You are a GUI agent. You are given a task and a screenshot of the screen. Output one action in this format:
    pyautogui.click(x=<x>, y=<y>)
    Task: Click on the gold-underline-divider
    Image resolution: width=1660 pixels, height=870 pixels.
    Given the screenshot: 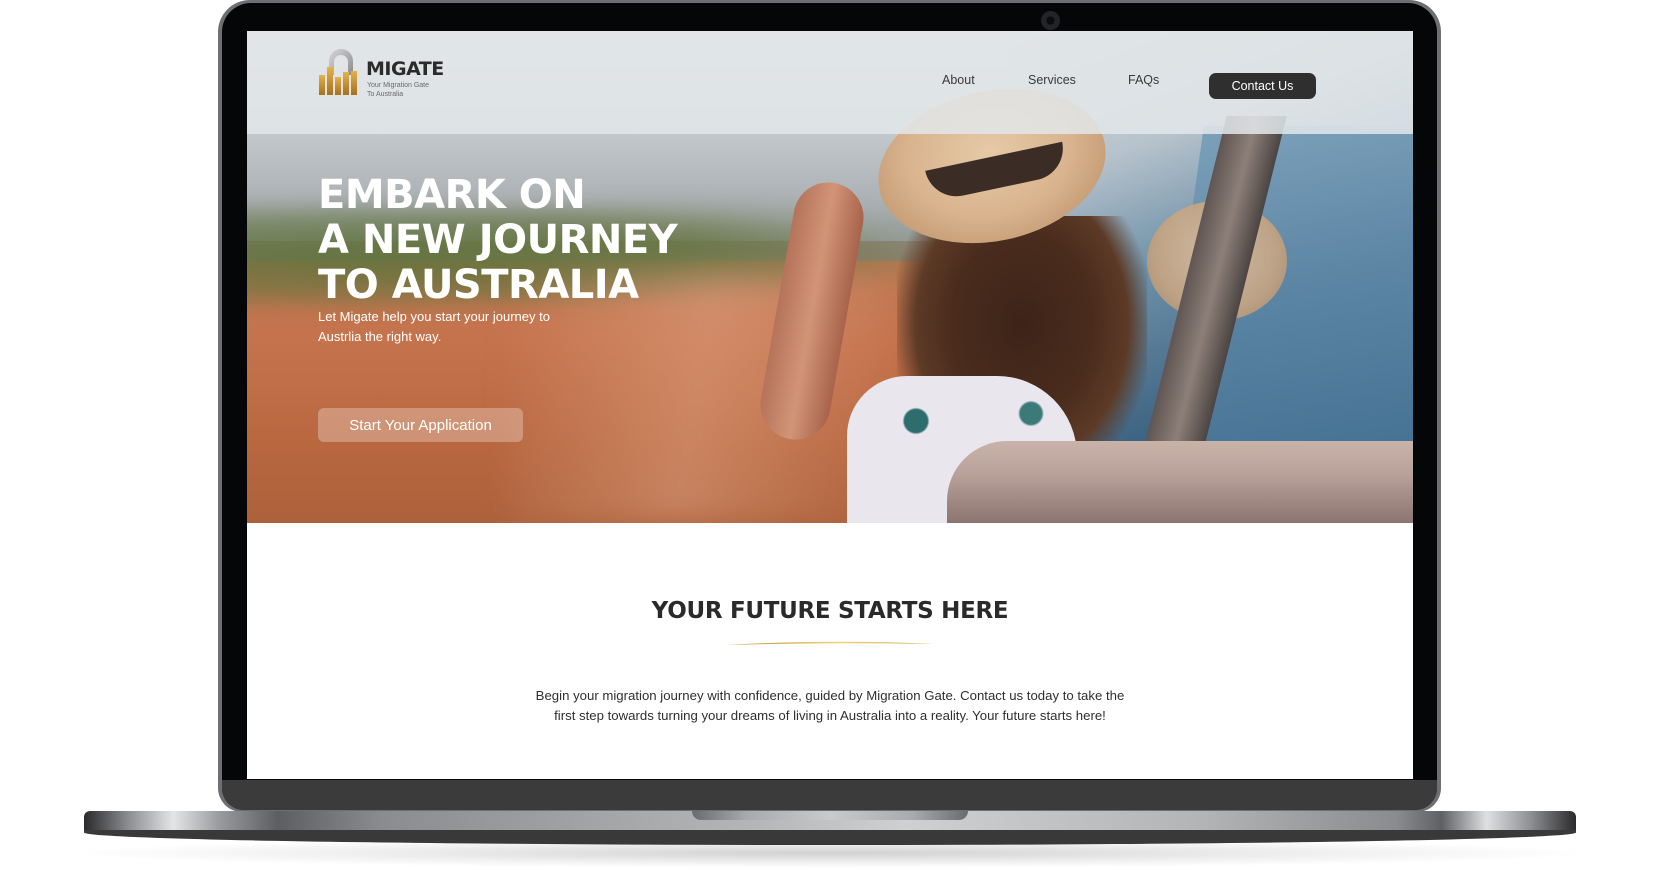 What is the action you would take?
    pyautogui.click(x=830, y=643)
    